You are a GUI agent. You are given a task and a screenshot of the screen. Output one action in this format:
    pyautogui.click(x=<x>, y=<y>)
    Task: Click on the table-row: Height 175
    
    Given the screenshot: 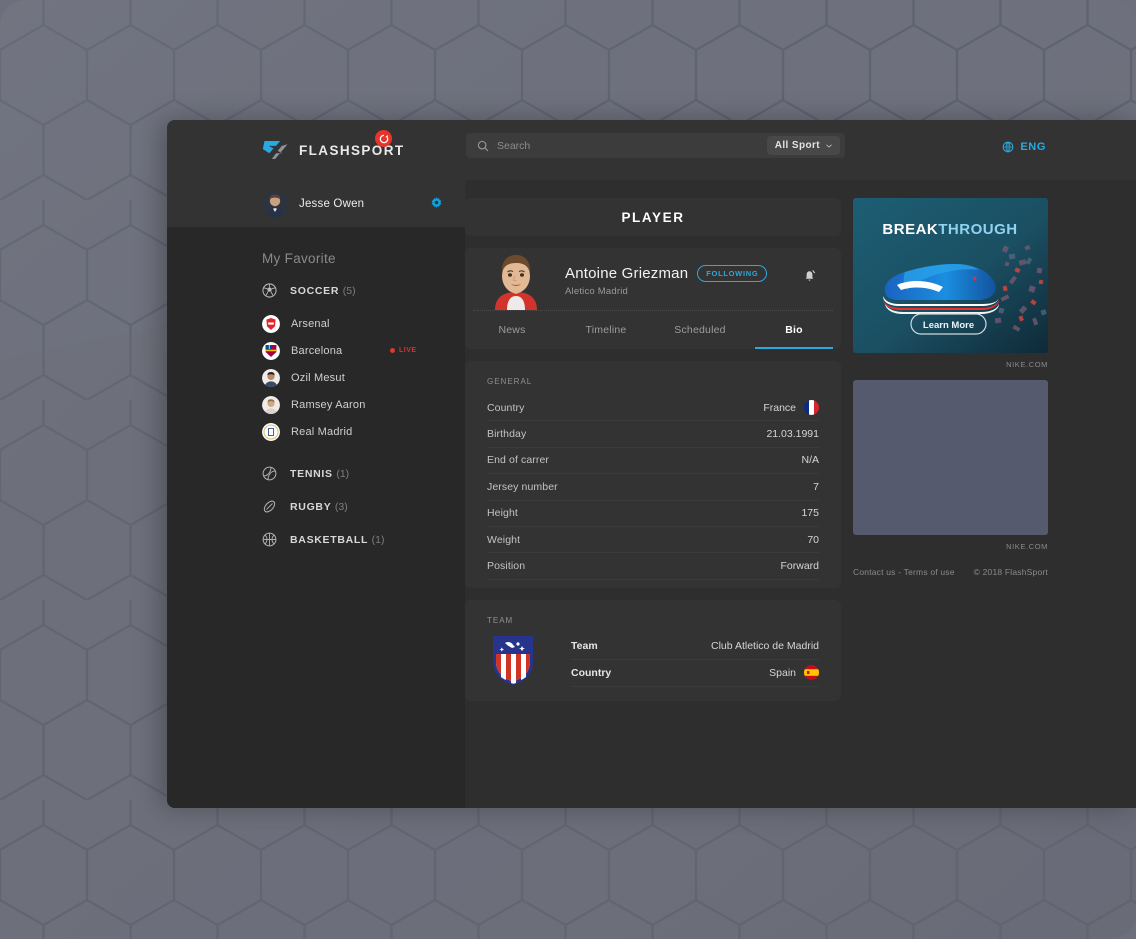 What is the action you would take?
    pyautogui.click(x=653, y=514)
    